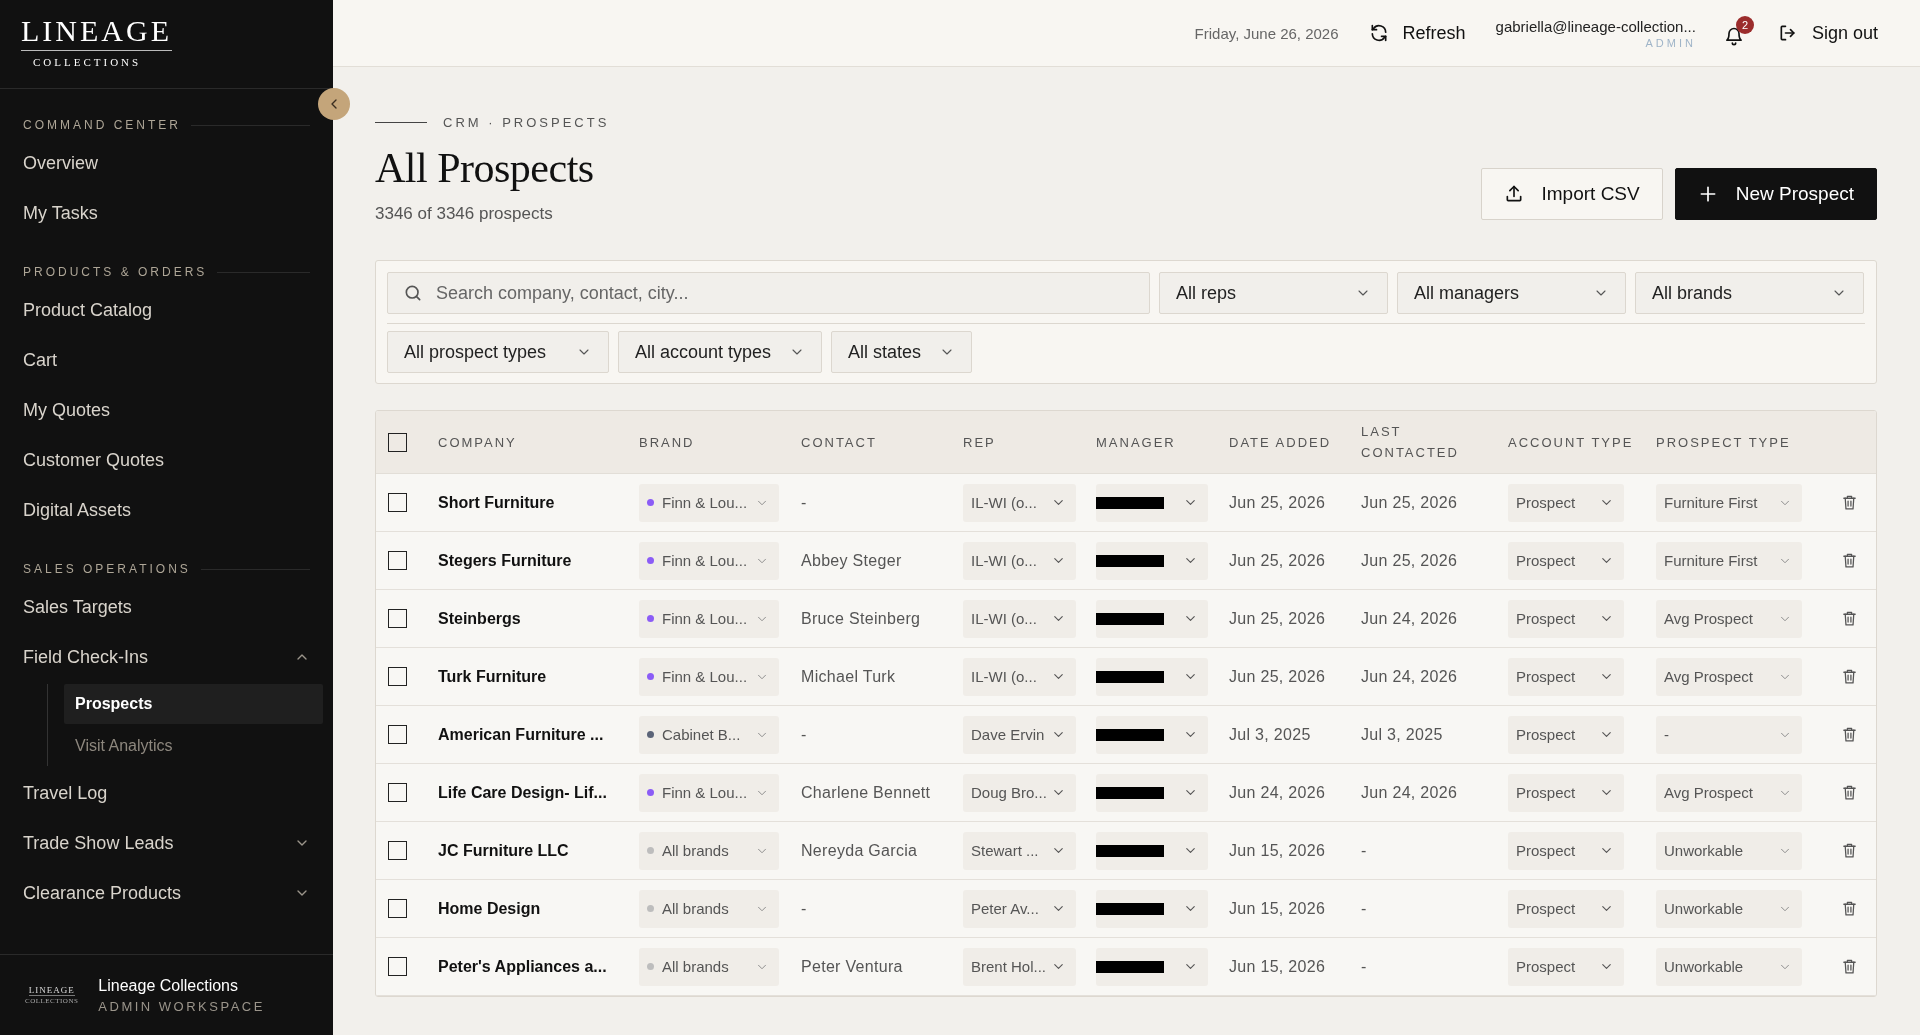 This screenshot has height=1035, width=1920. Describe the element at coordinates (1749, 293) in the screenshot. I see `filter-dropdown: All brands` at that location.